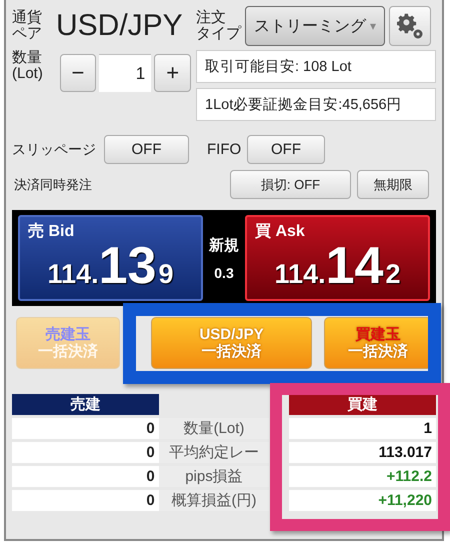 Image resolution: width=450 pixels, height=548 pixels. What do you see at coordinates (78, 73) in the screenshot?
I see `decrease-button: −` at bounding box center [78, 73].